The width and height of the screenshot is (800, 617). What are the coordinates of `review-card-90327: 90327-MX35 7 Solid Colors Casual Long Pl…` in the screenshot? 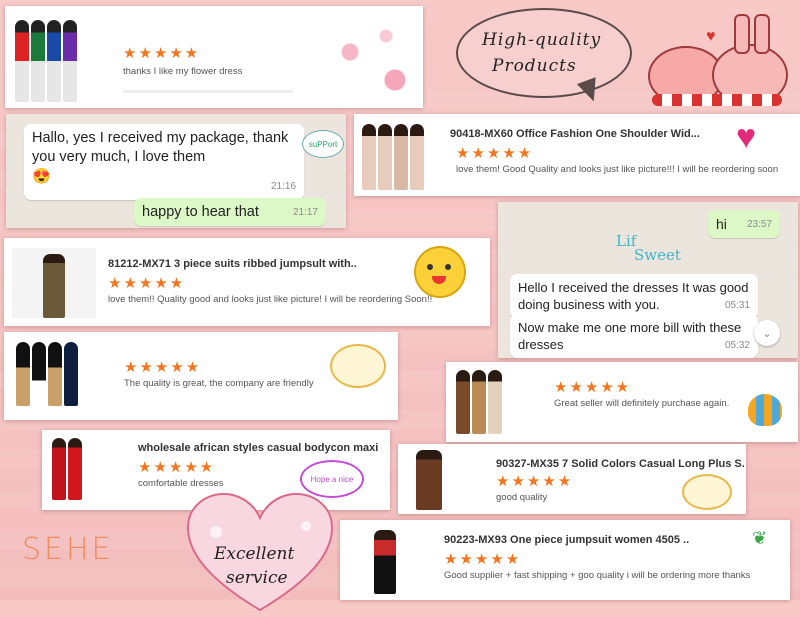 It's located at (572, 479).